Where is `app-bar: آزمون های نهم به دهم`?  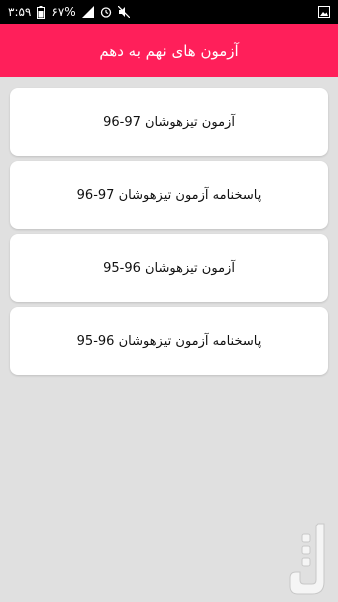 app-bar: آزمون های نهم به دهم is located at coordinates (169, 50).